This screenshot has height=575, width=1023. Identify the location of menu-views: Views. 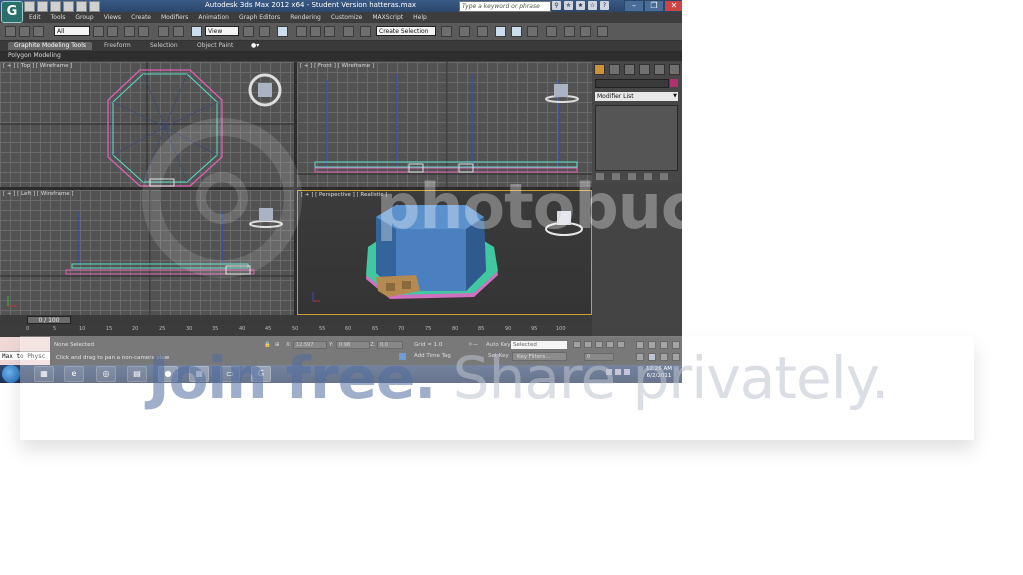
(112, 17).